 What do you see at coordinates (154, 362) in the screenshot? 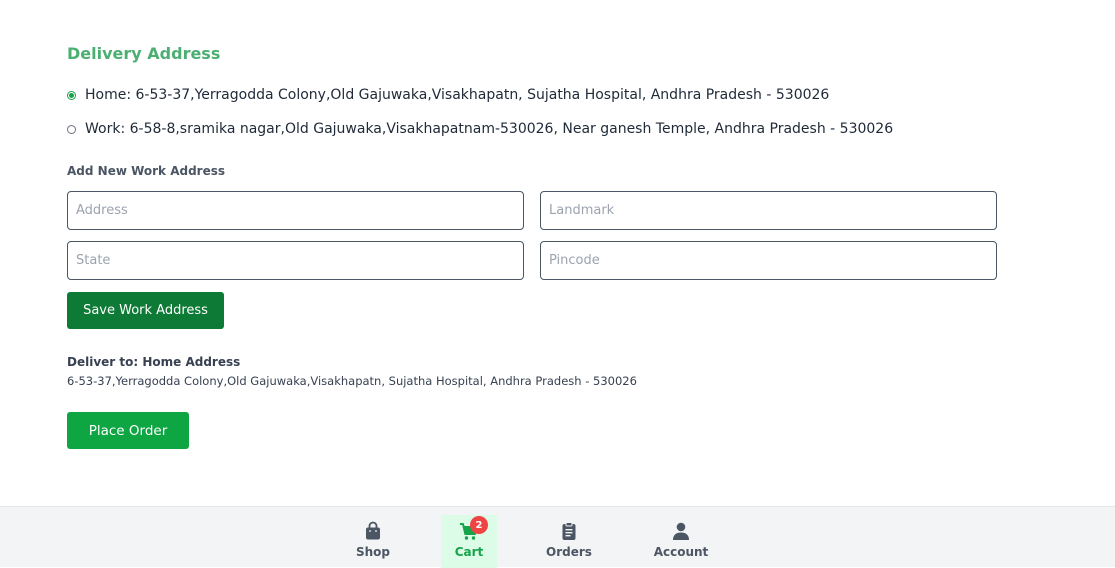
I see `deliver-to-title: Deliver to: Home Address` at bounding box center [154, 362].